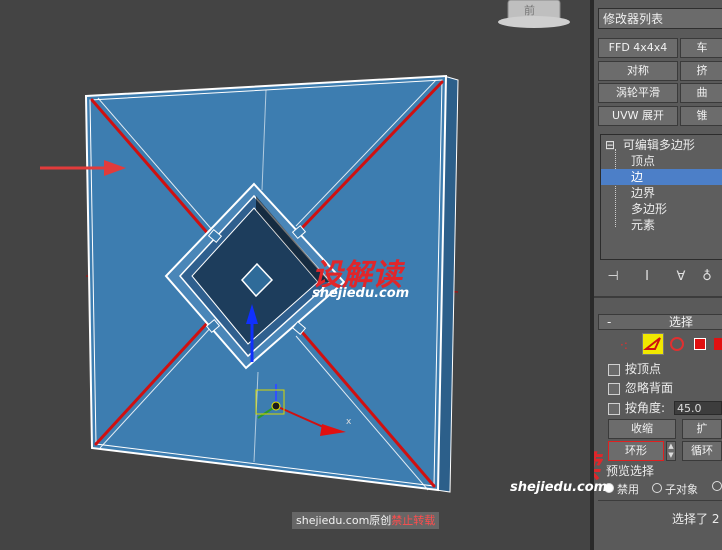  Describe the element at coordinates (638, 48) in the screenshot. I see `modifier-button-ffd: FFD 4x4x4` at that location.